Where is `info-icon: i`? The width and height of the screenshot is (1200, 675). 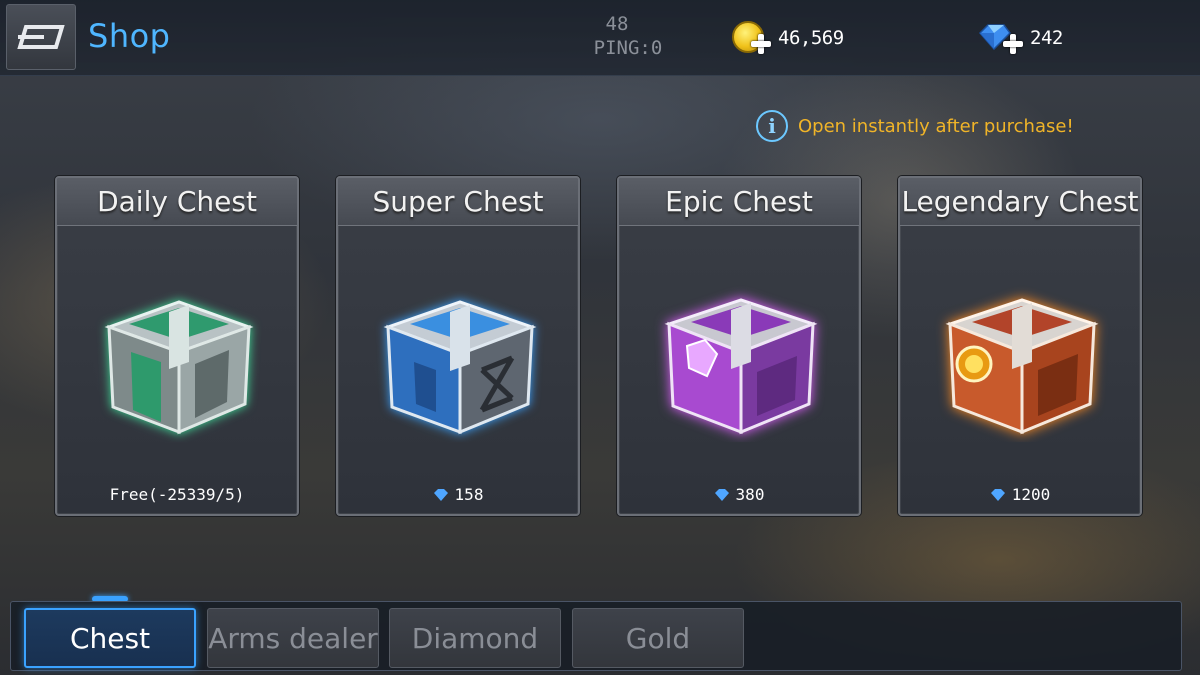
info-icon: i is located at coordinates (772, 126).